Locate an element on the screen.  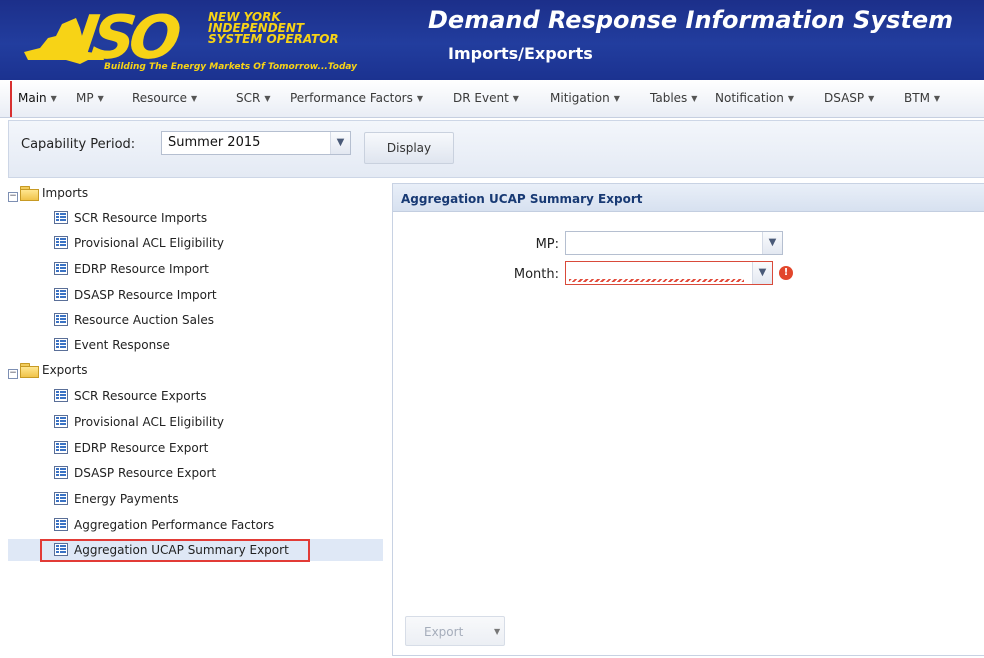
tree-item: EDRP Resource Export is located at coordinates (131, 449).